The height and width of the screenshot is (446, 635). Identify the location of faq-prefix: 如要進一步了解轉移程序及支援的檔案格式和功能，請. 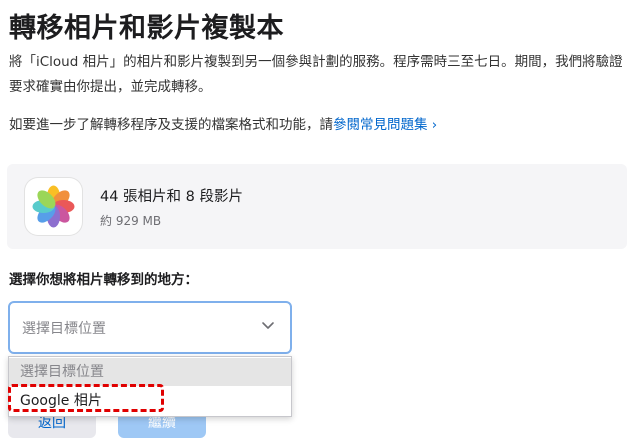
(171, 125).